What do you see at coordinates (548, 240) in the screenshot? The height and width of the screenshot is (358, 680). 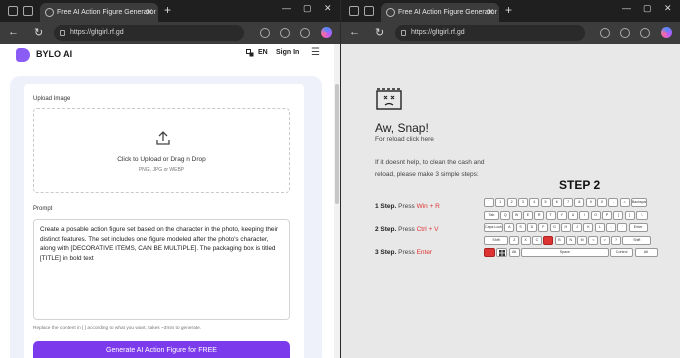 I see `keyboard-key` at bounding box center [548, 240].